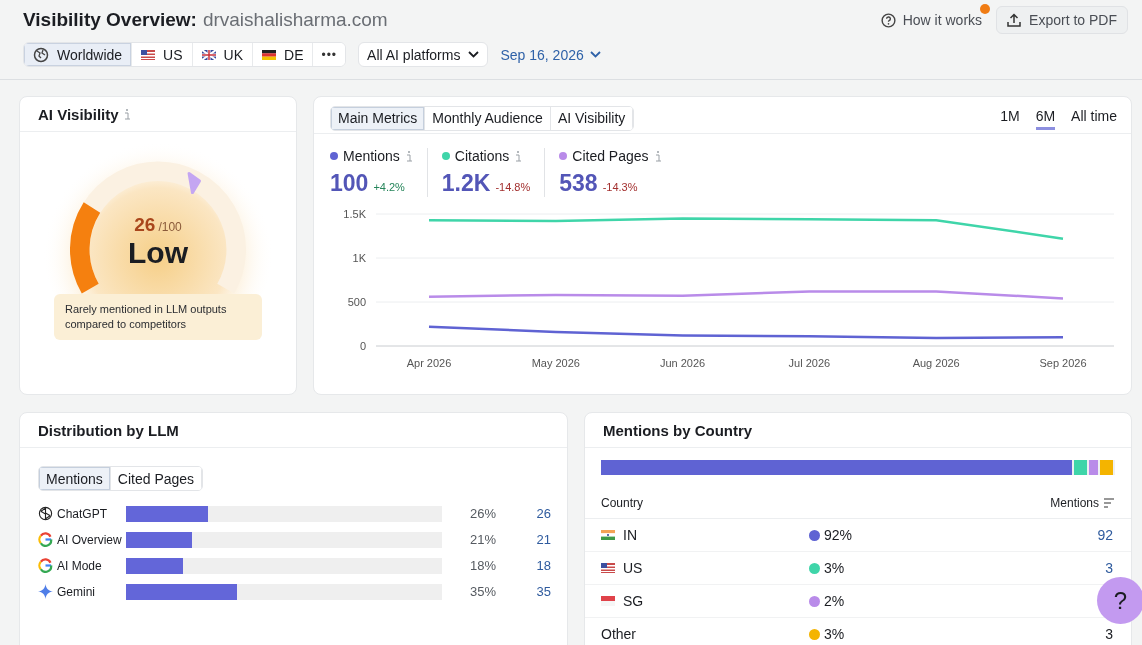 This screenshot has height=645, width=1142. I want to click on sort-icon, so click(1109, 502).